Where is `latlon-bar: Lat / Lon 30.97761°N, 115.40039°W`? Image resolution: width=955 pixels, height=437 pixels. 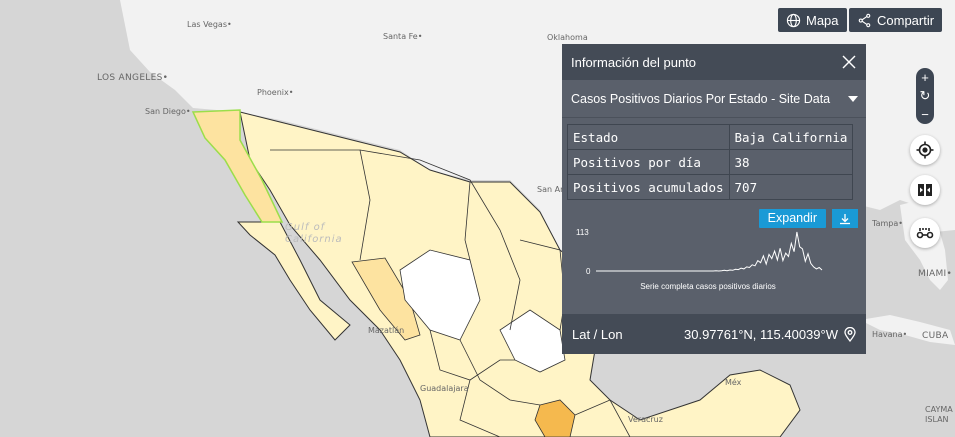 latlon-bar: Lat / Lon 30.97761°N, 115.40039°W is located at coordinates (714, 334).